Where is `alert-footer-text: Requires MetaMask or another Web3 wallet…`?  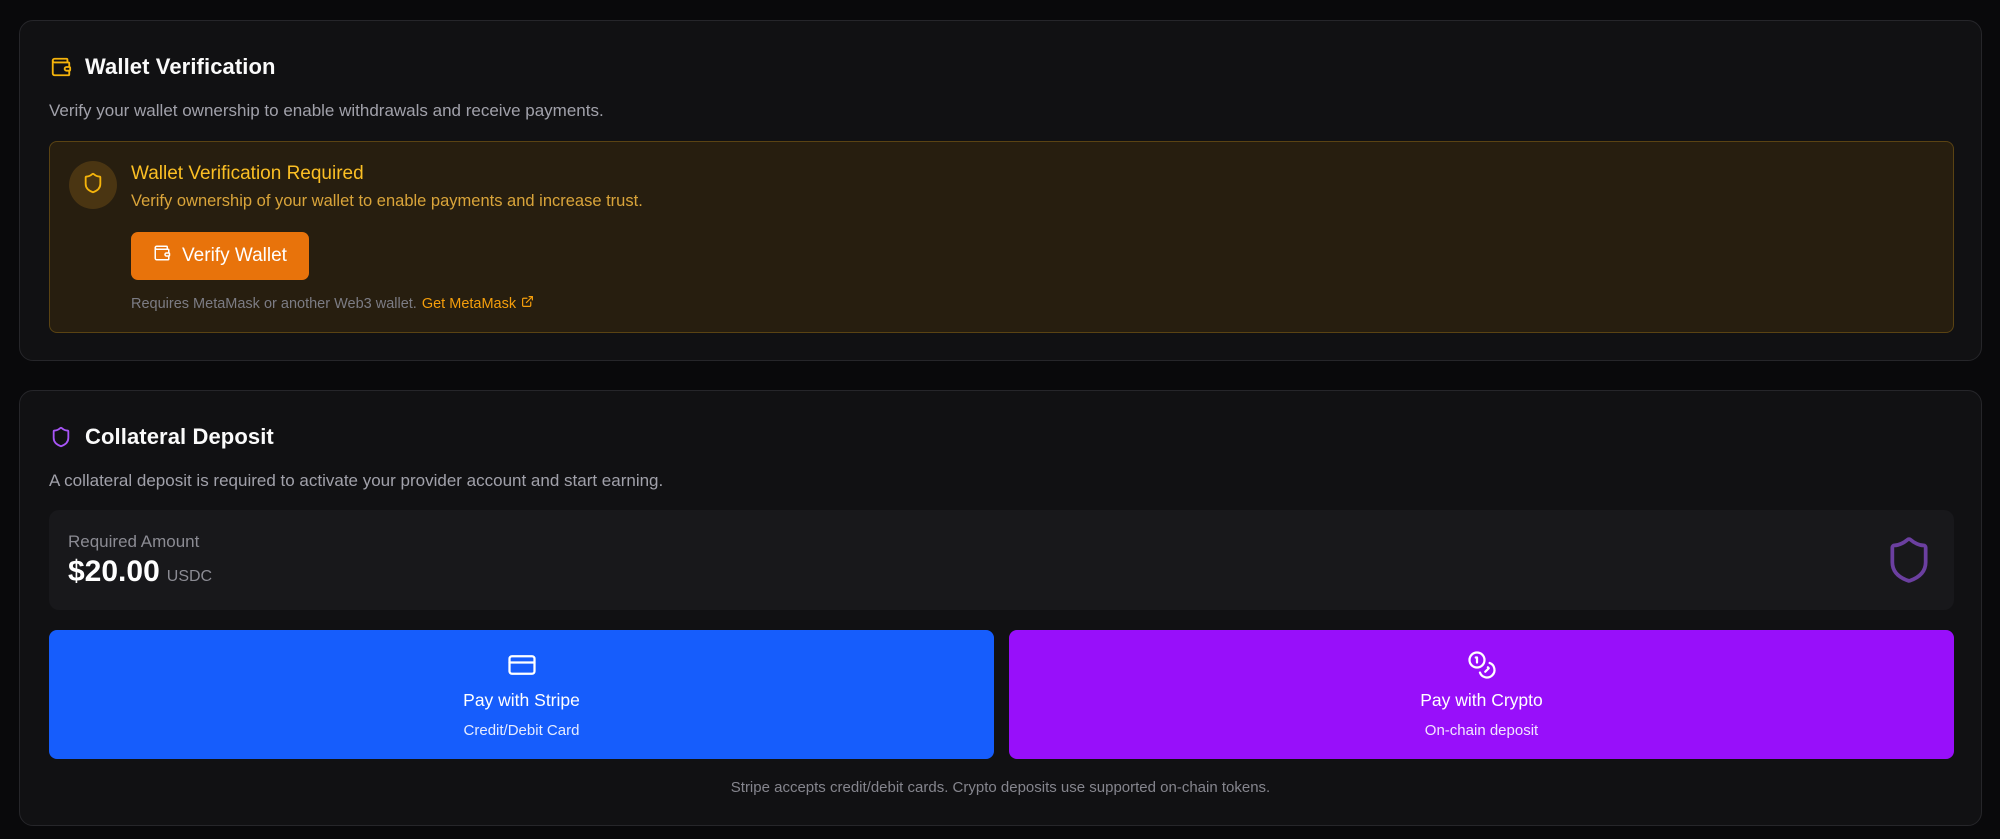 alert-footer-text: Requires MetaMask or another Web3 wallet… is located at coordinates (274, 303).